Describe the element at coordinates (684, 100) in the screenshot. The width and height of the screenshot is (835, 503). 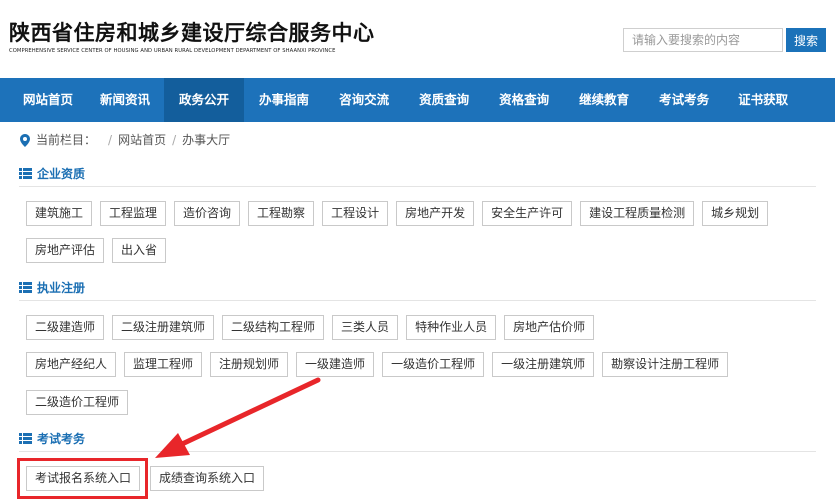
I see `nav-item-exams: 考试考务` at that location.